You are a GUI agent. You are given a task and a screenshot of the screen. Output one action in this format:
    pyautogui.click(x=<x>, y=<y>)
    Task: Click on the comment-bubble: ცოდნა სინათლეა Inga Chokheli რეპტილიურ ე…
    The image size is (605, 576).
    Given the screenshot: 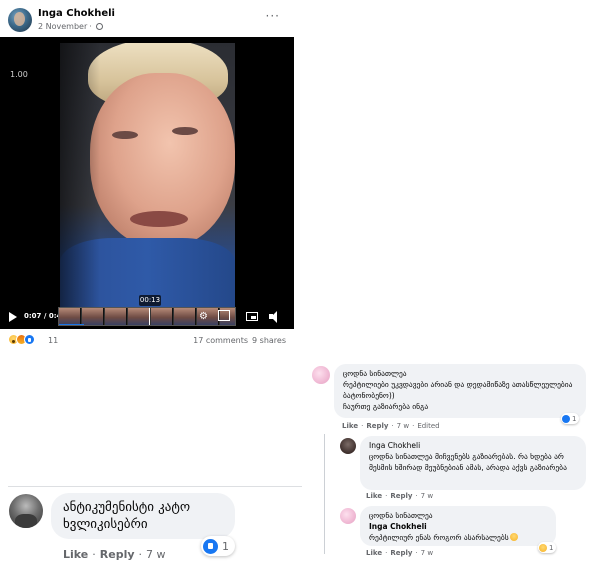 What is the action you would take?
    pyautogui.click(x=458, y=526)
    